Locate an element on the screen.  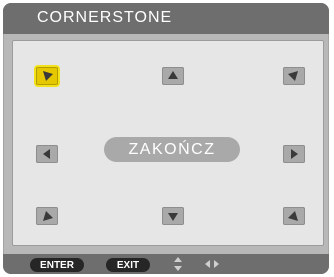
arrow-right-icon is located at coordinates (294, 154).